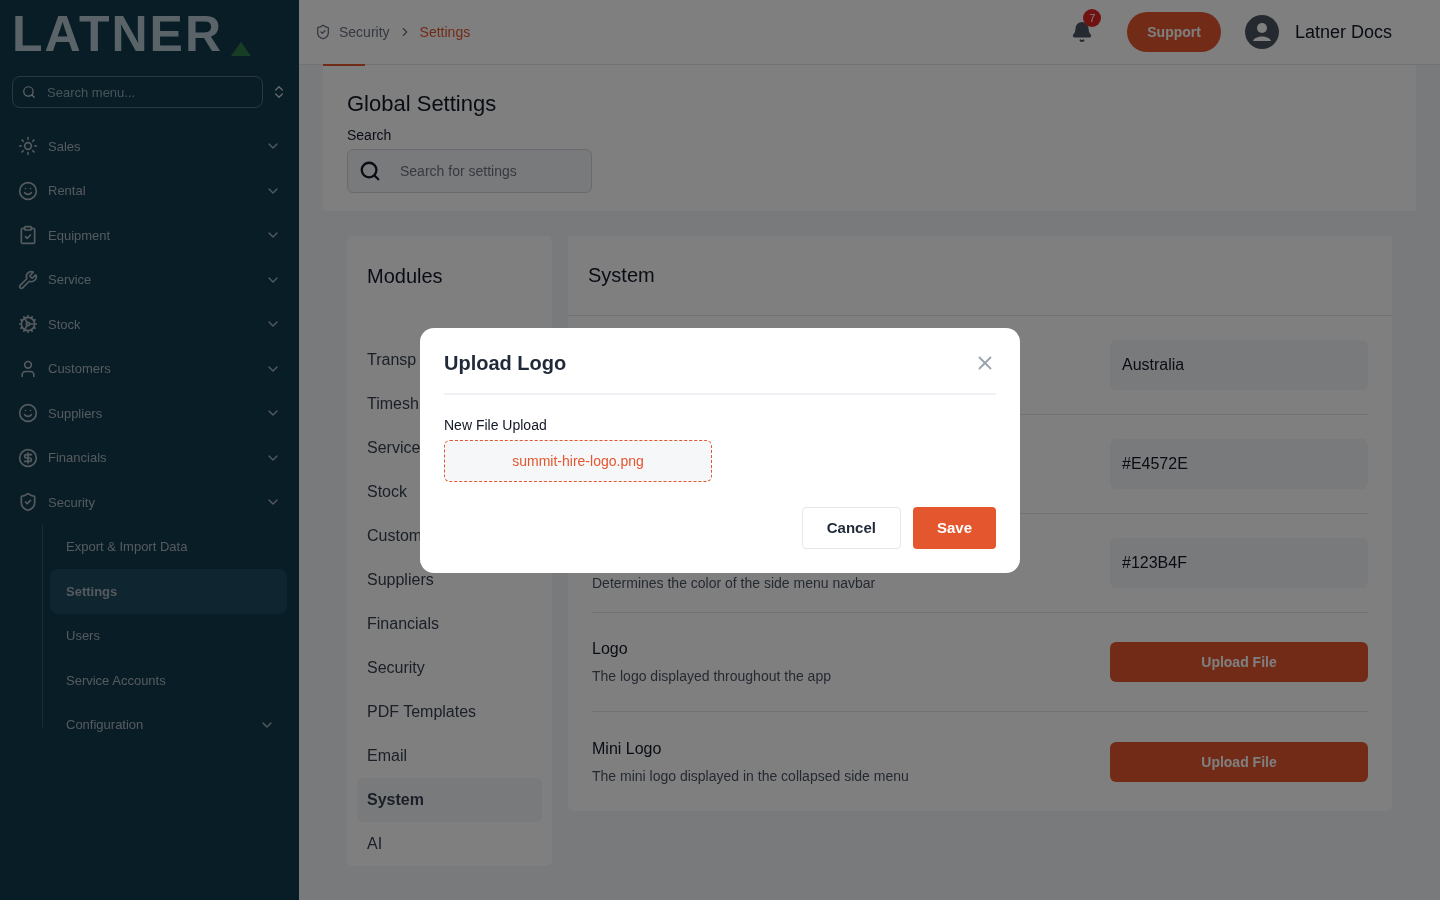 This screenshot has height=900, width=1440. What do you see at coordinates (168, 635) in the screenshot?
I see `sidebar-subitem: Users` at bounding box center [168, 635].